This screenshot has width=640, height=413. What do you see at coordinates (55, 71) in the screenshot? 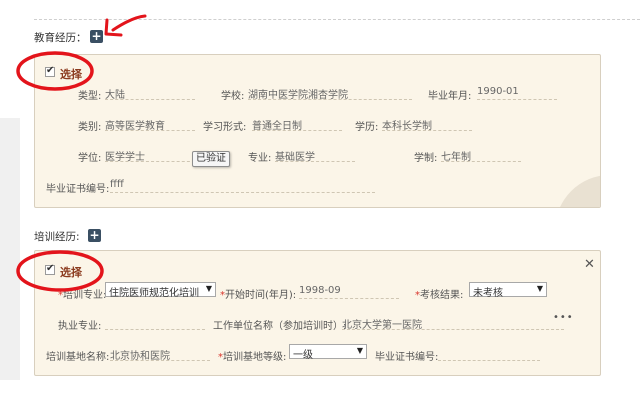
I see `education-highlight-circle` at bounding box center [55, 71].